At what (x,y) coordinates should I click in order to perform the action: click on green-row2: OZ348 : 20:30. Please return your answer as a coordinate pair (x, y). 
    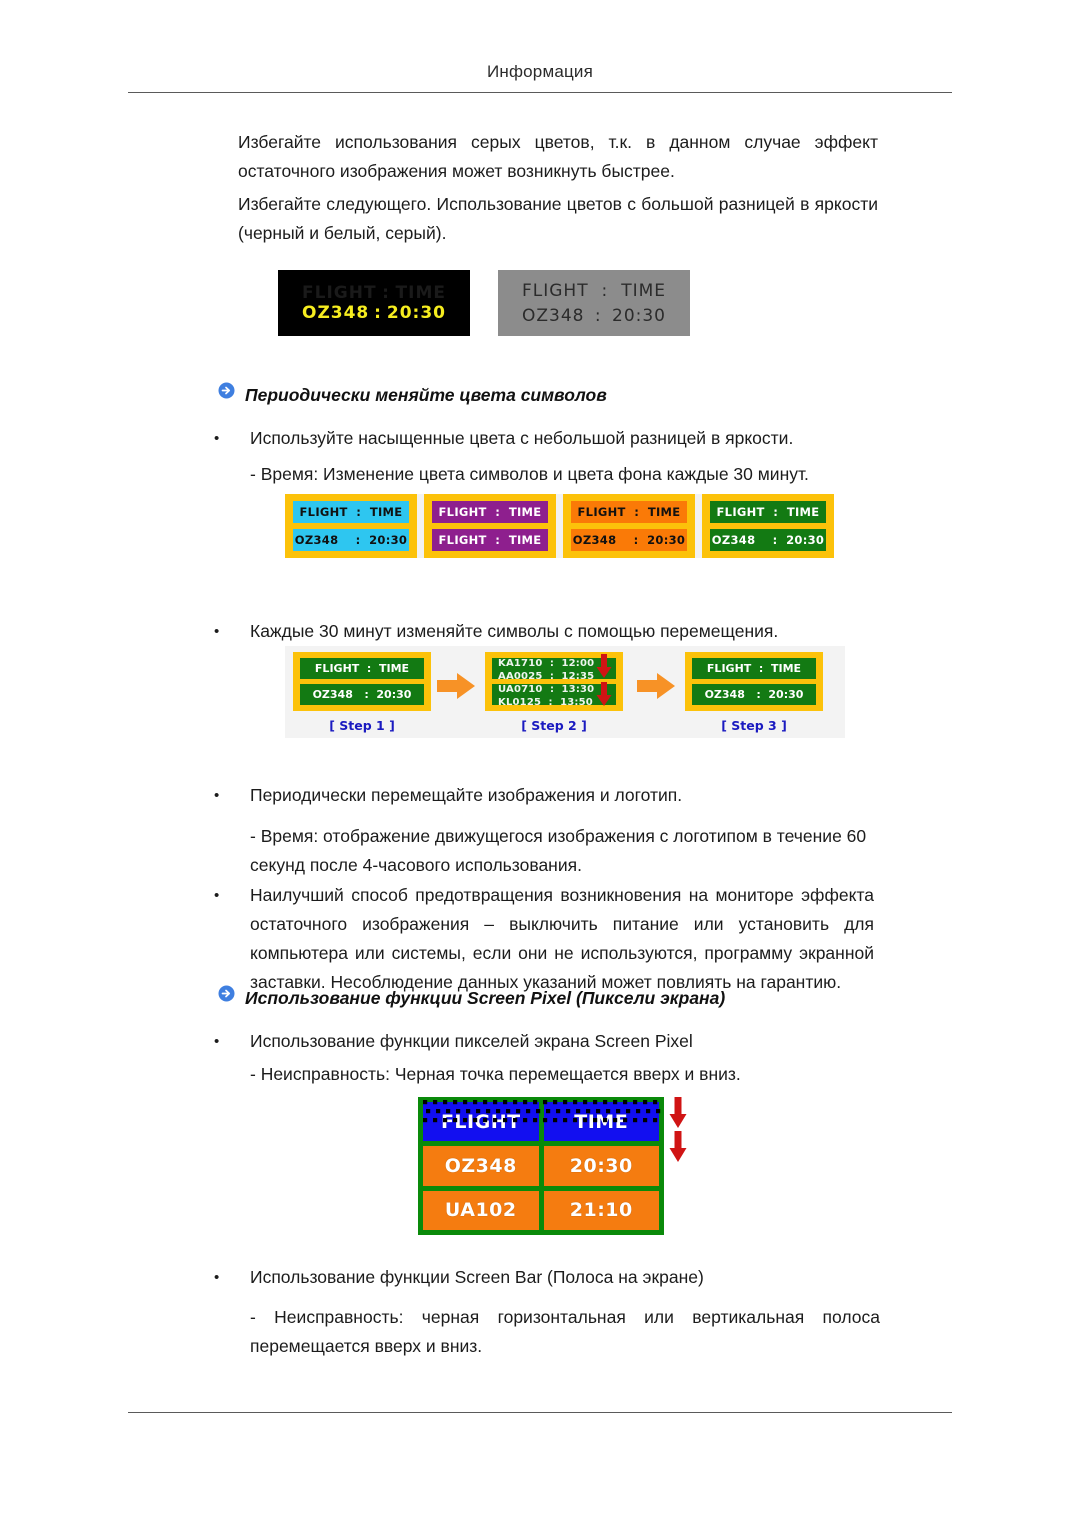
    Looking at the image, I should click on (768, 540).